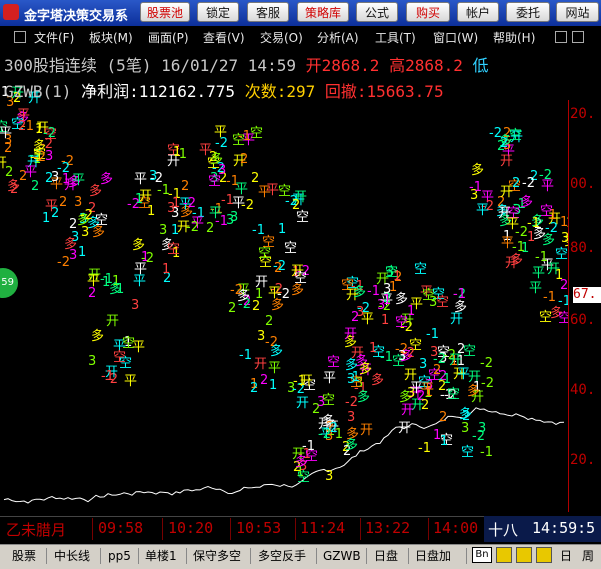 The height and width of the screenshot is (569, 601). I want to click on menu-view-pane: 画面(P), so click(168, 37).